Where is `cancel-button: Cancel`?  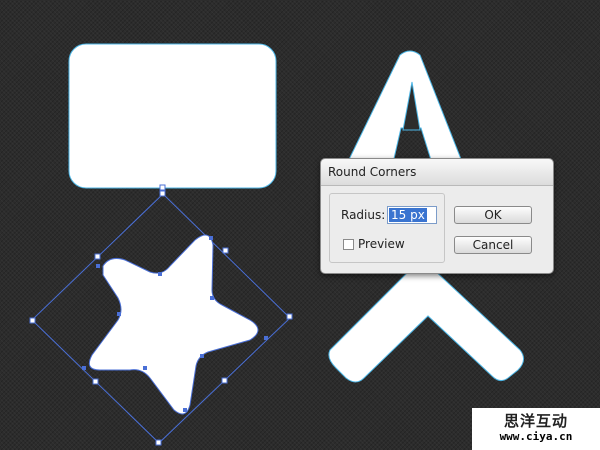
cancel-button: Cancel is located at coordinates (493, 245).